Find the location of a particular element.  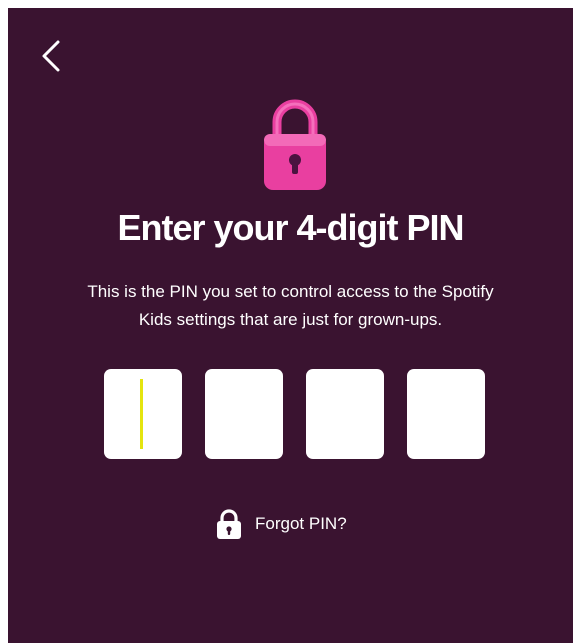

back-button is located at coordinates (52, 56).